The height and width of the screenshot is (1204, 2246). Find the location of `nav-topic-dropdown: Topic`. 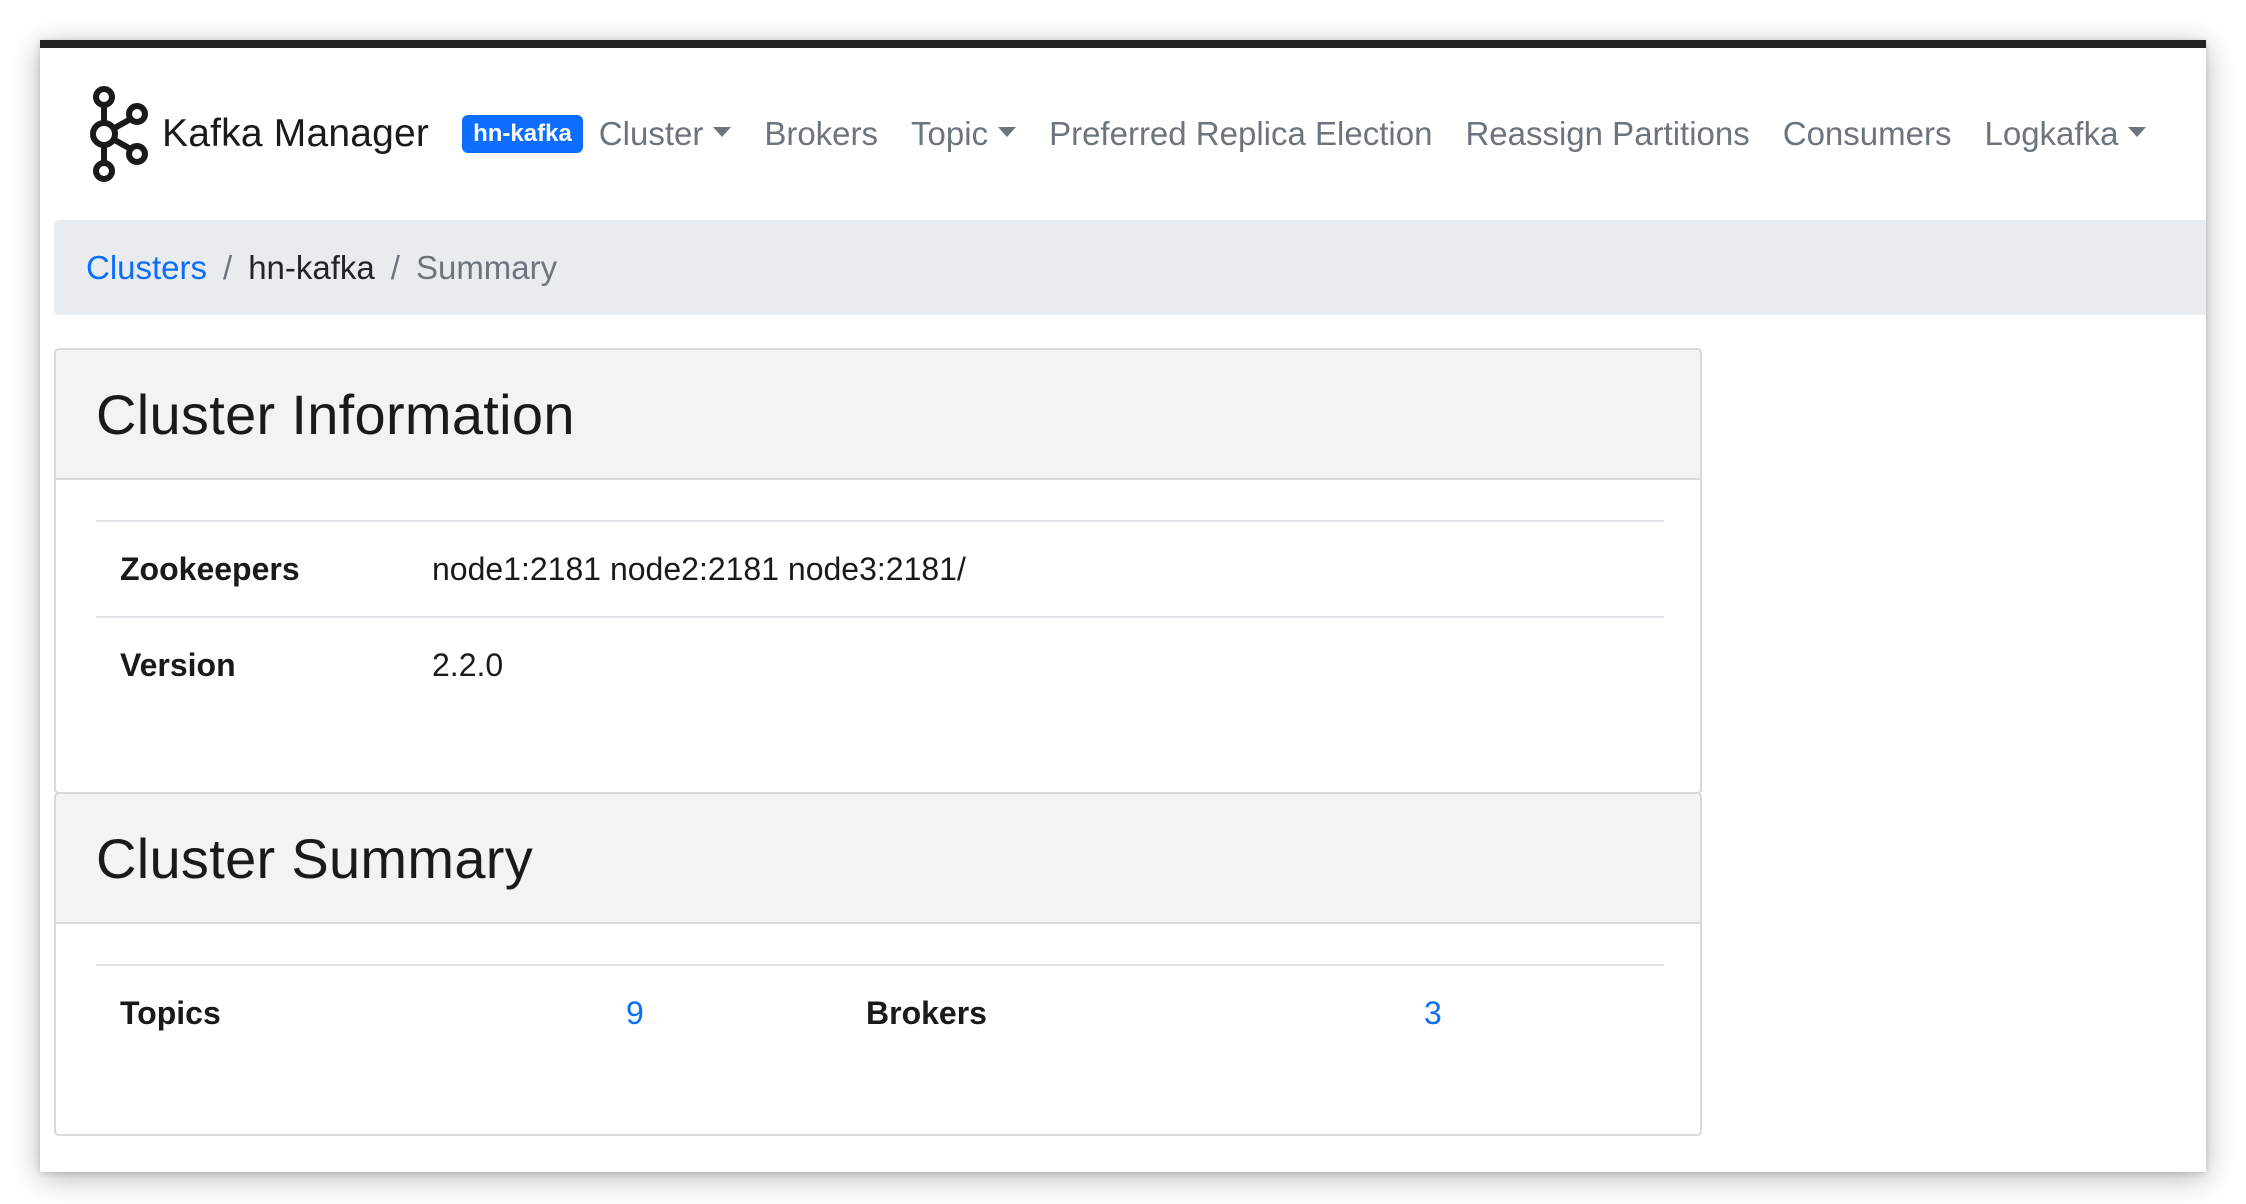

nav-topic-dropdown: Topic is located at coordinates (964, 134).